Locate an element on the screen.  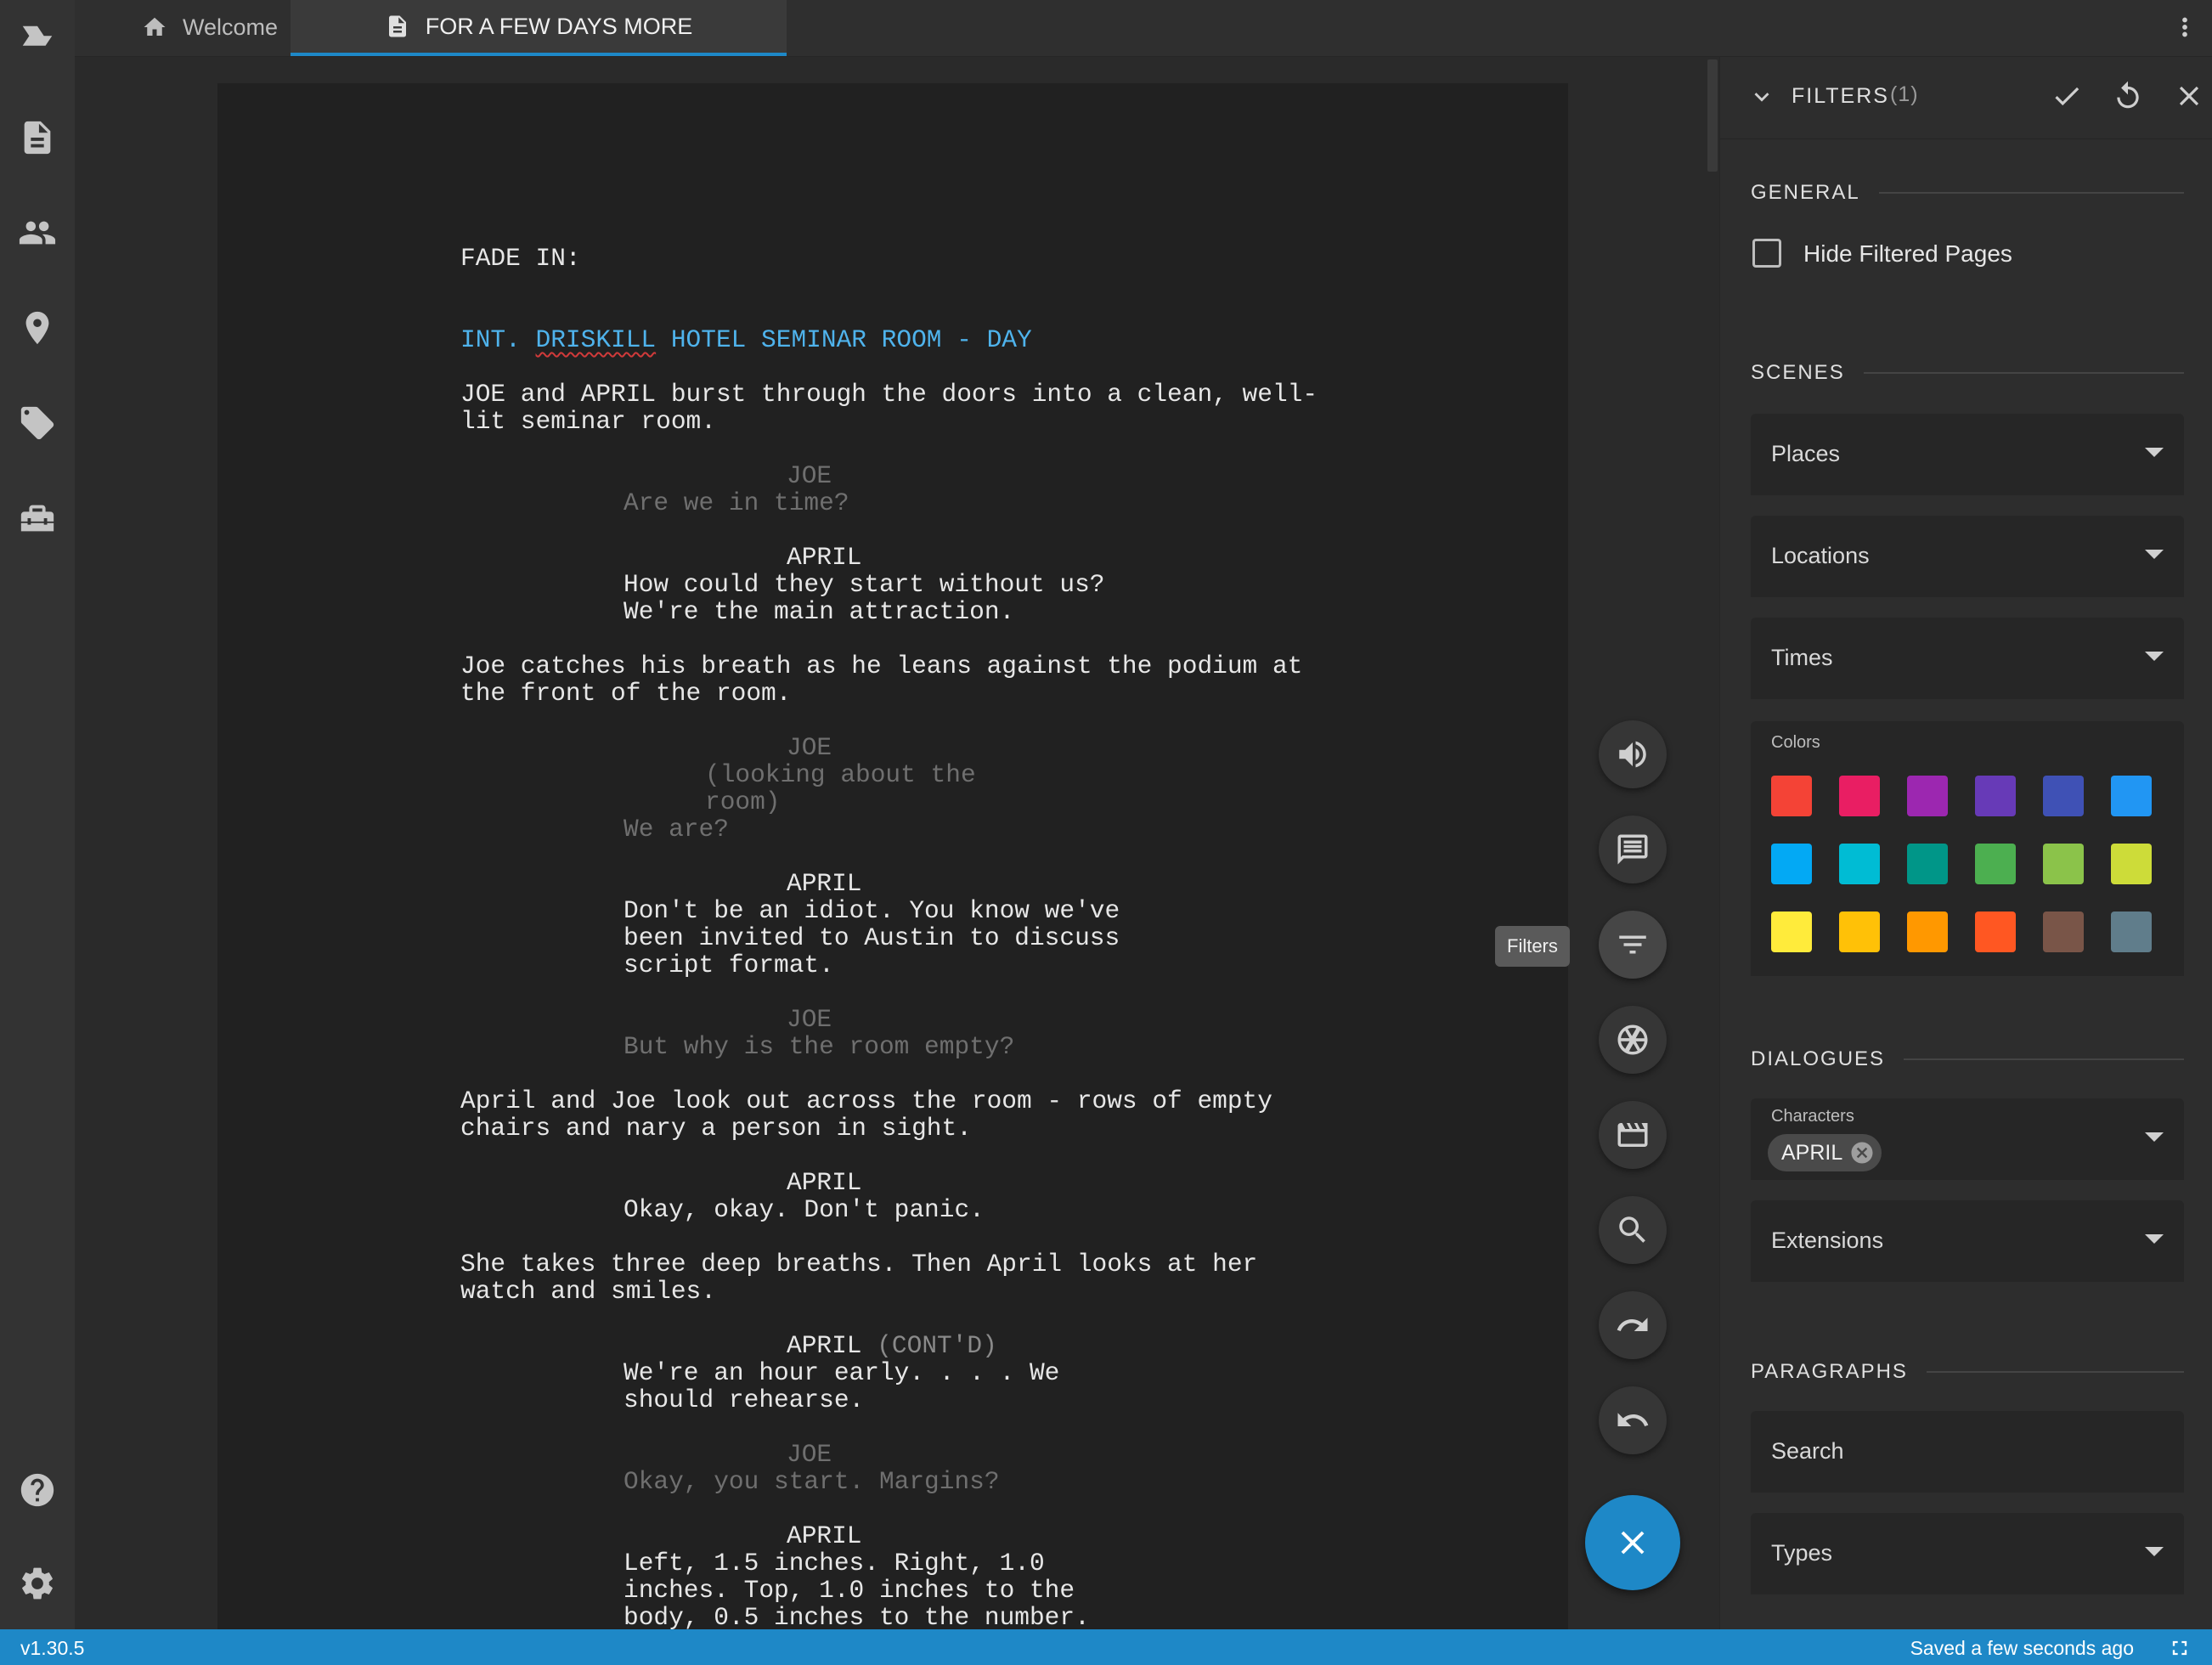
settings-gear-icon is located at coordinates (37, 1583).